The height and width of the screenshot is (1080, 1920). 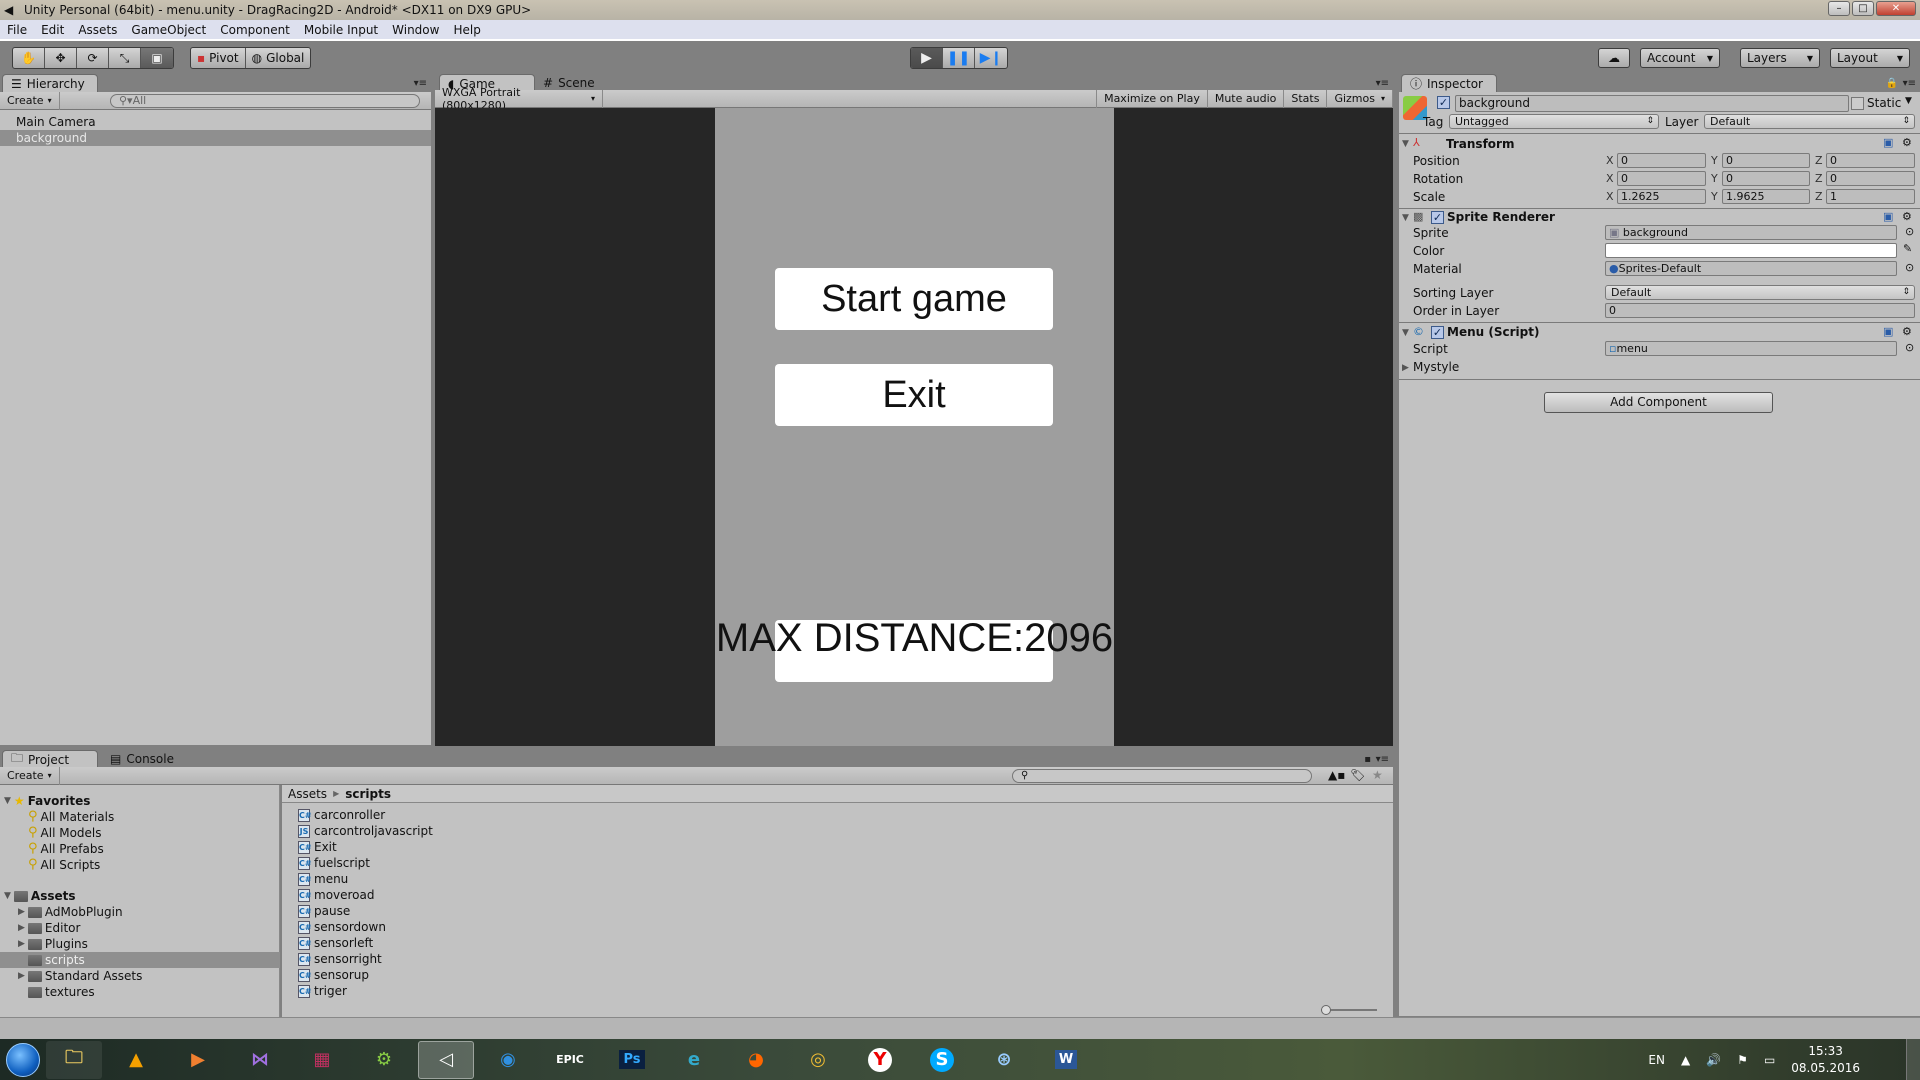 I want to click on scale-tool-icon: ⤡, so click(x=125, y=58).